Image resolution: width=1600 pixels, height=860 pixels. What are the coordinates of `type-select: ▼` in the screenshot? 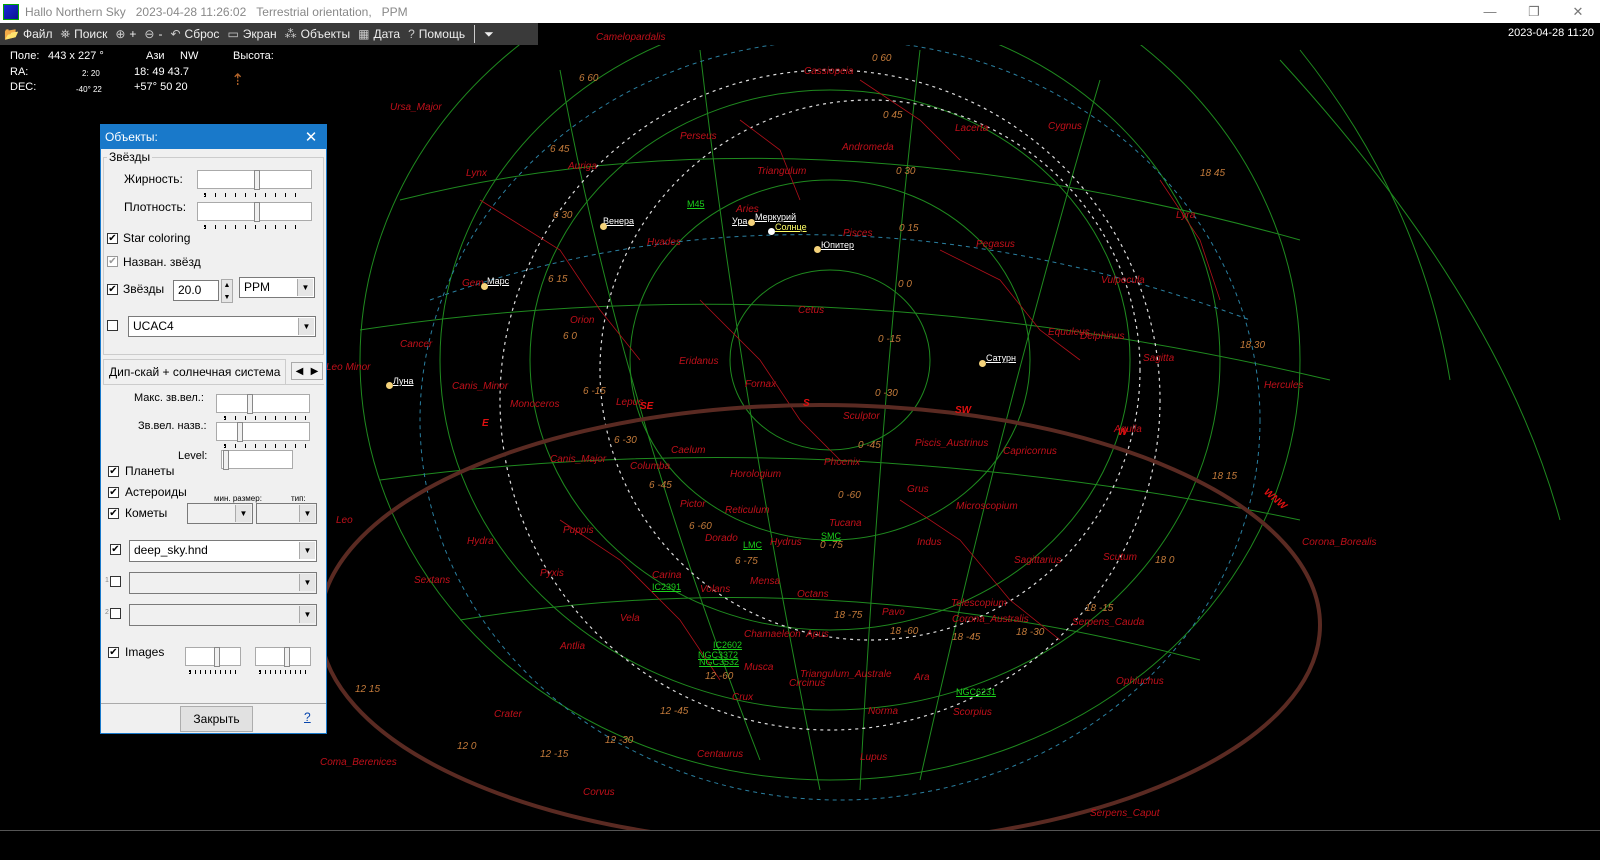 It's located at (286, 513).